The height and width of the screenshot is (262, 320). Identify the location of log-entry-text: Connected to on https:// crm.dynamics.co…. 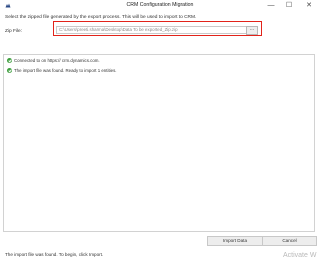
(57, 60).